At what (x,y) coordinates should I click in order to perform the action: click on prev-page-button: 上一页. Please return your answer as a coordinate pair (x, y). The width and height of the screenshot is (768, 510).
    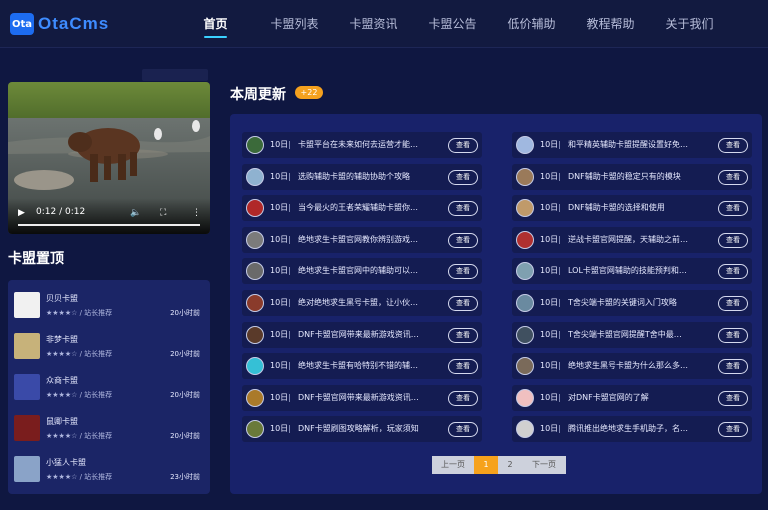
    Looking at the image, I should click on (453, 465).